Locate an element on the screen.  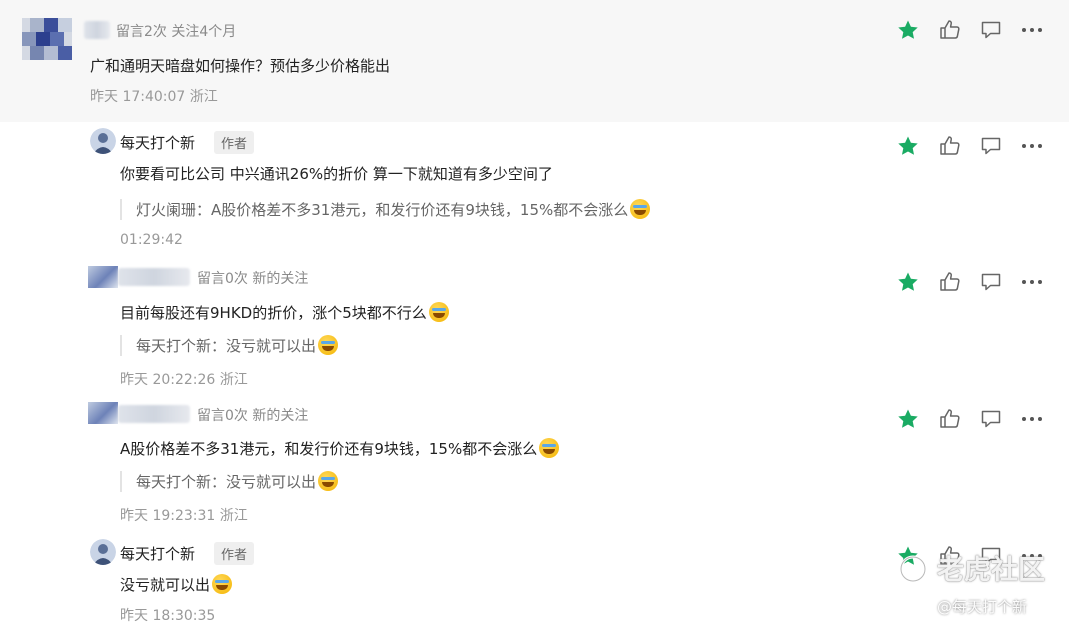
quoted-text: 灯火阑珊：A股价格差不多31港元，和发行价还有9块钱，15%都不会涨么 is located at coordinates (382, 210).